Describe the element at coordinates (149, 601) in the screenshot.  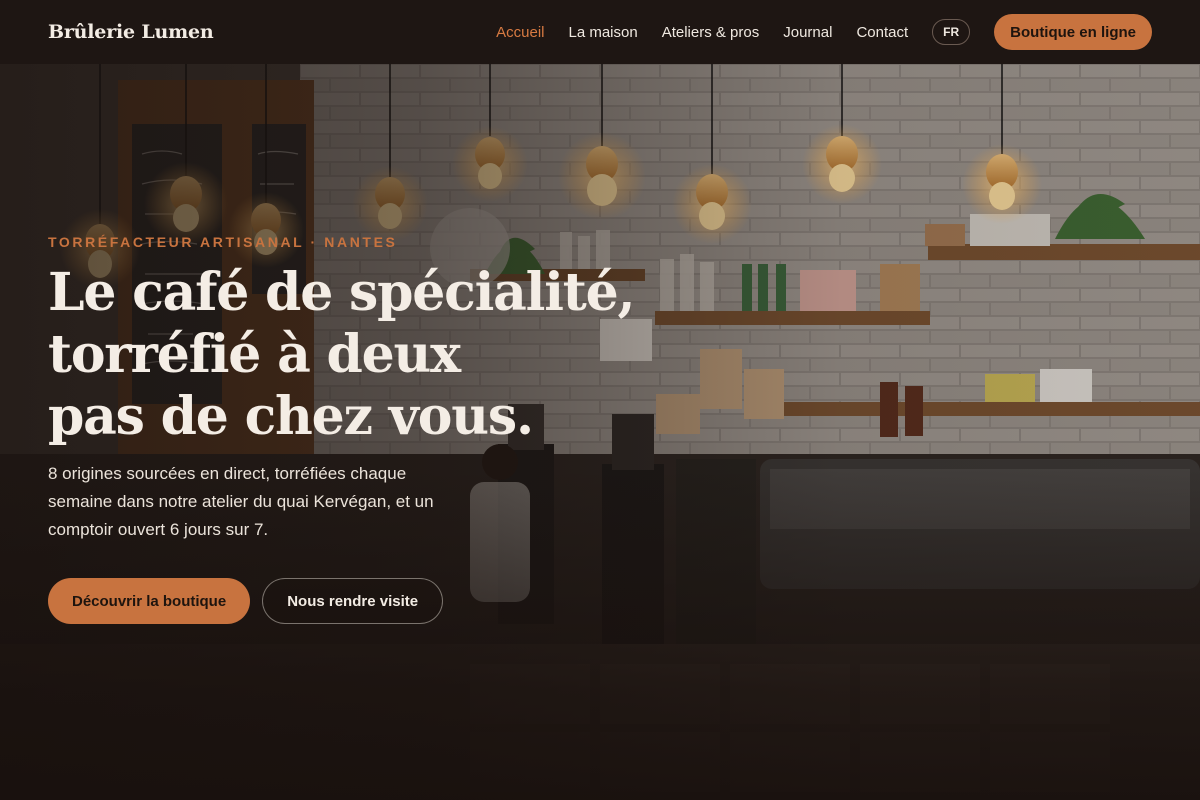
I see `discover-shop-button: Découvrir la boutique` at that location.